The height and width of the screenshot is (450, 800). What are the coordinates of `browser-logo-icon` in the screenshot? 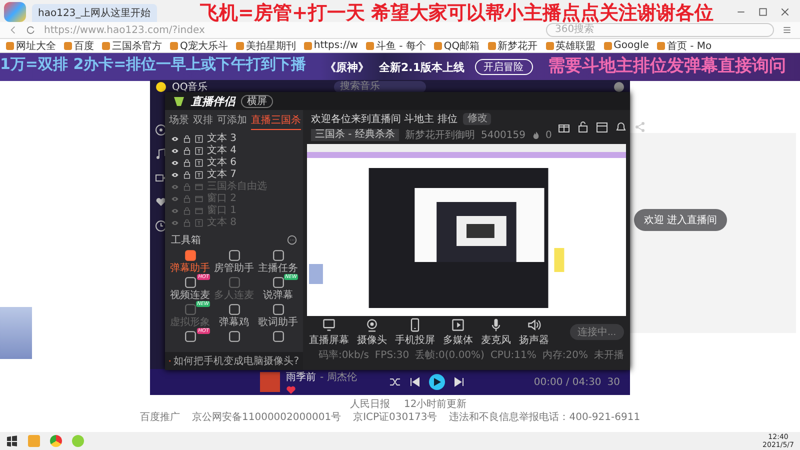 It's located at (15, 12).